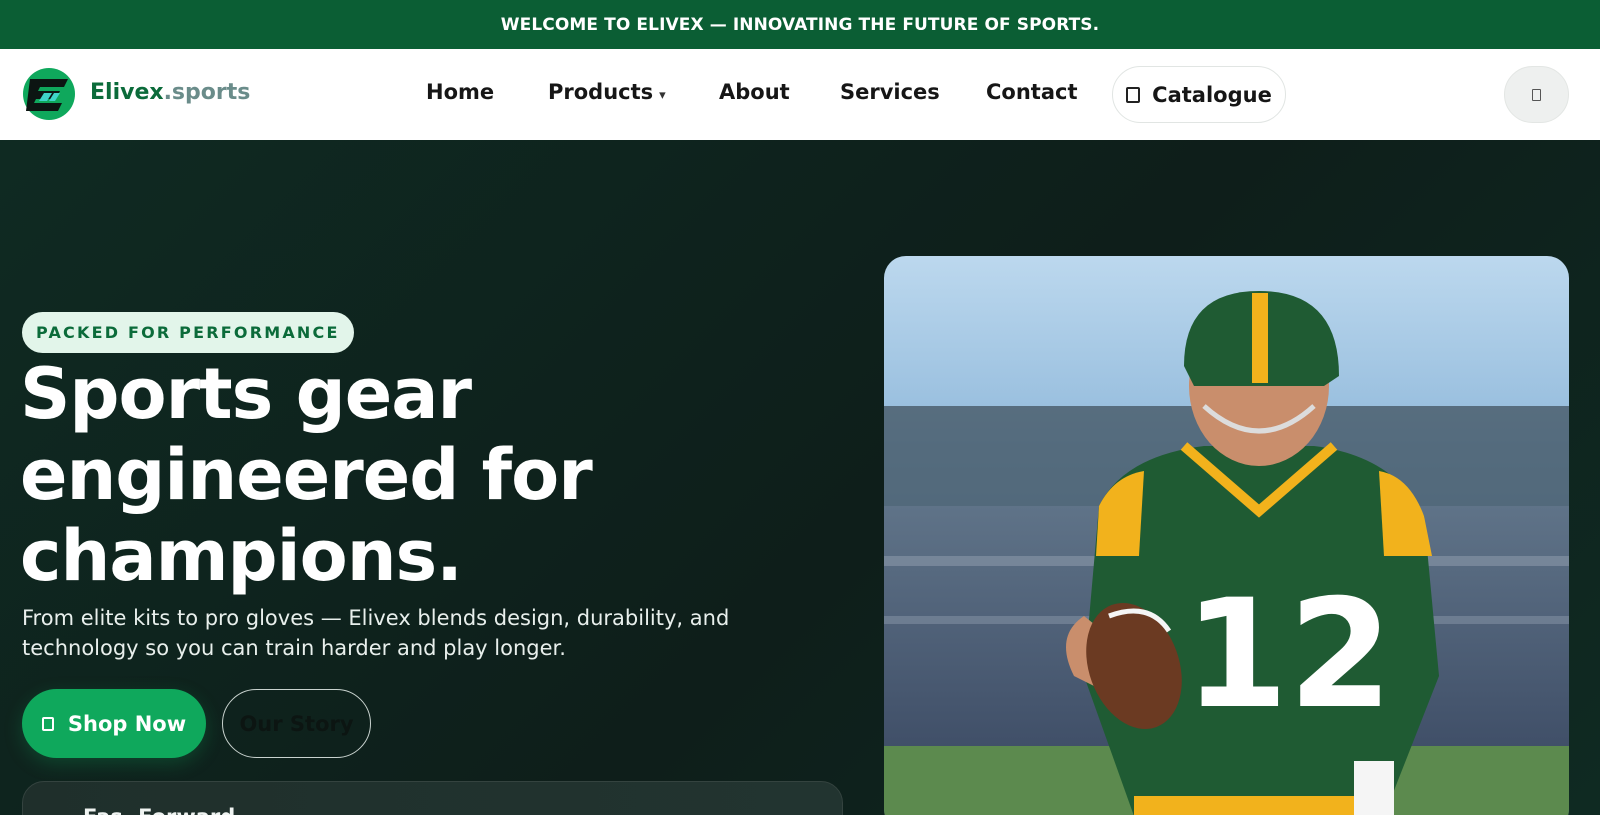  Describe the element at coordinates (246, 394) in the screenshot. I see `headline-line-1: Sports gear` at that location.